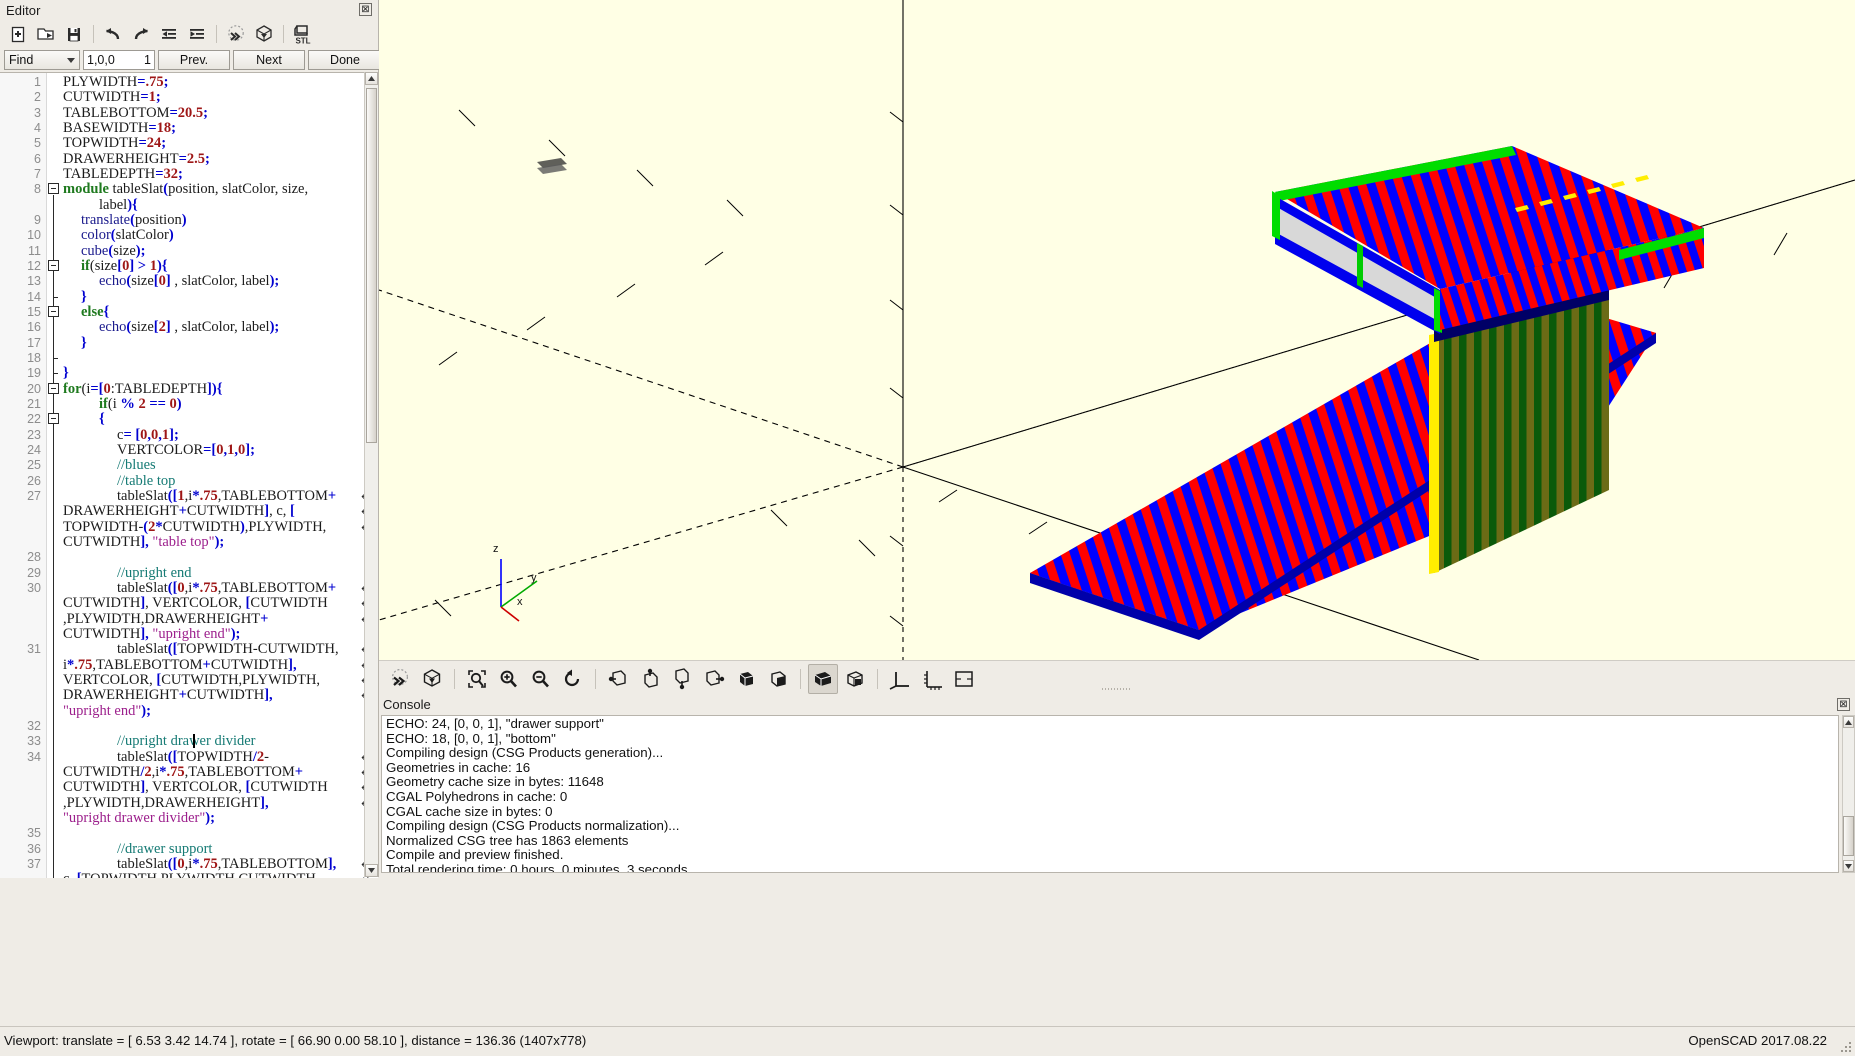  I want to click on code-line: PLYWIDTH=.75;, so click(116, 82).